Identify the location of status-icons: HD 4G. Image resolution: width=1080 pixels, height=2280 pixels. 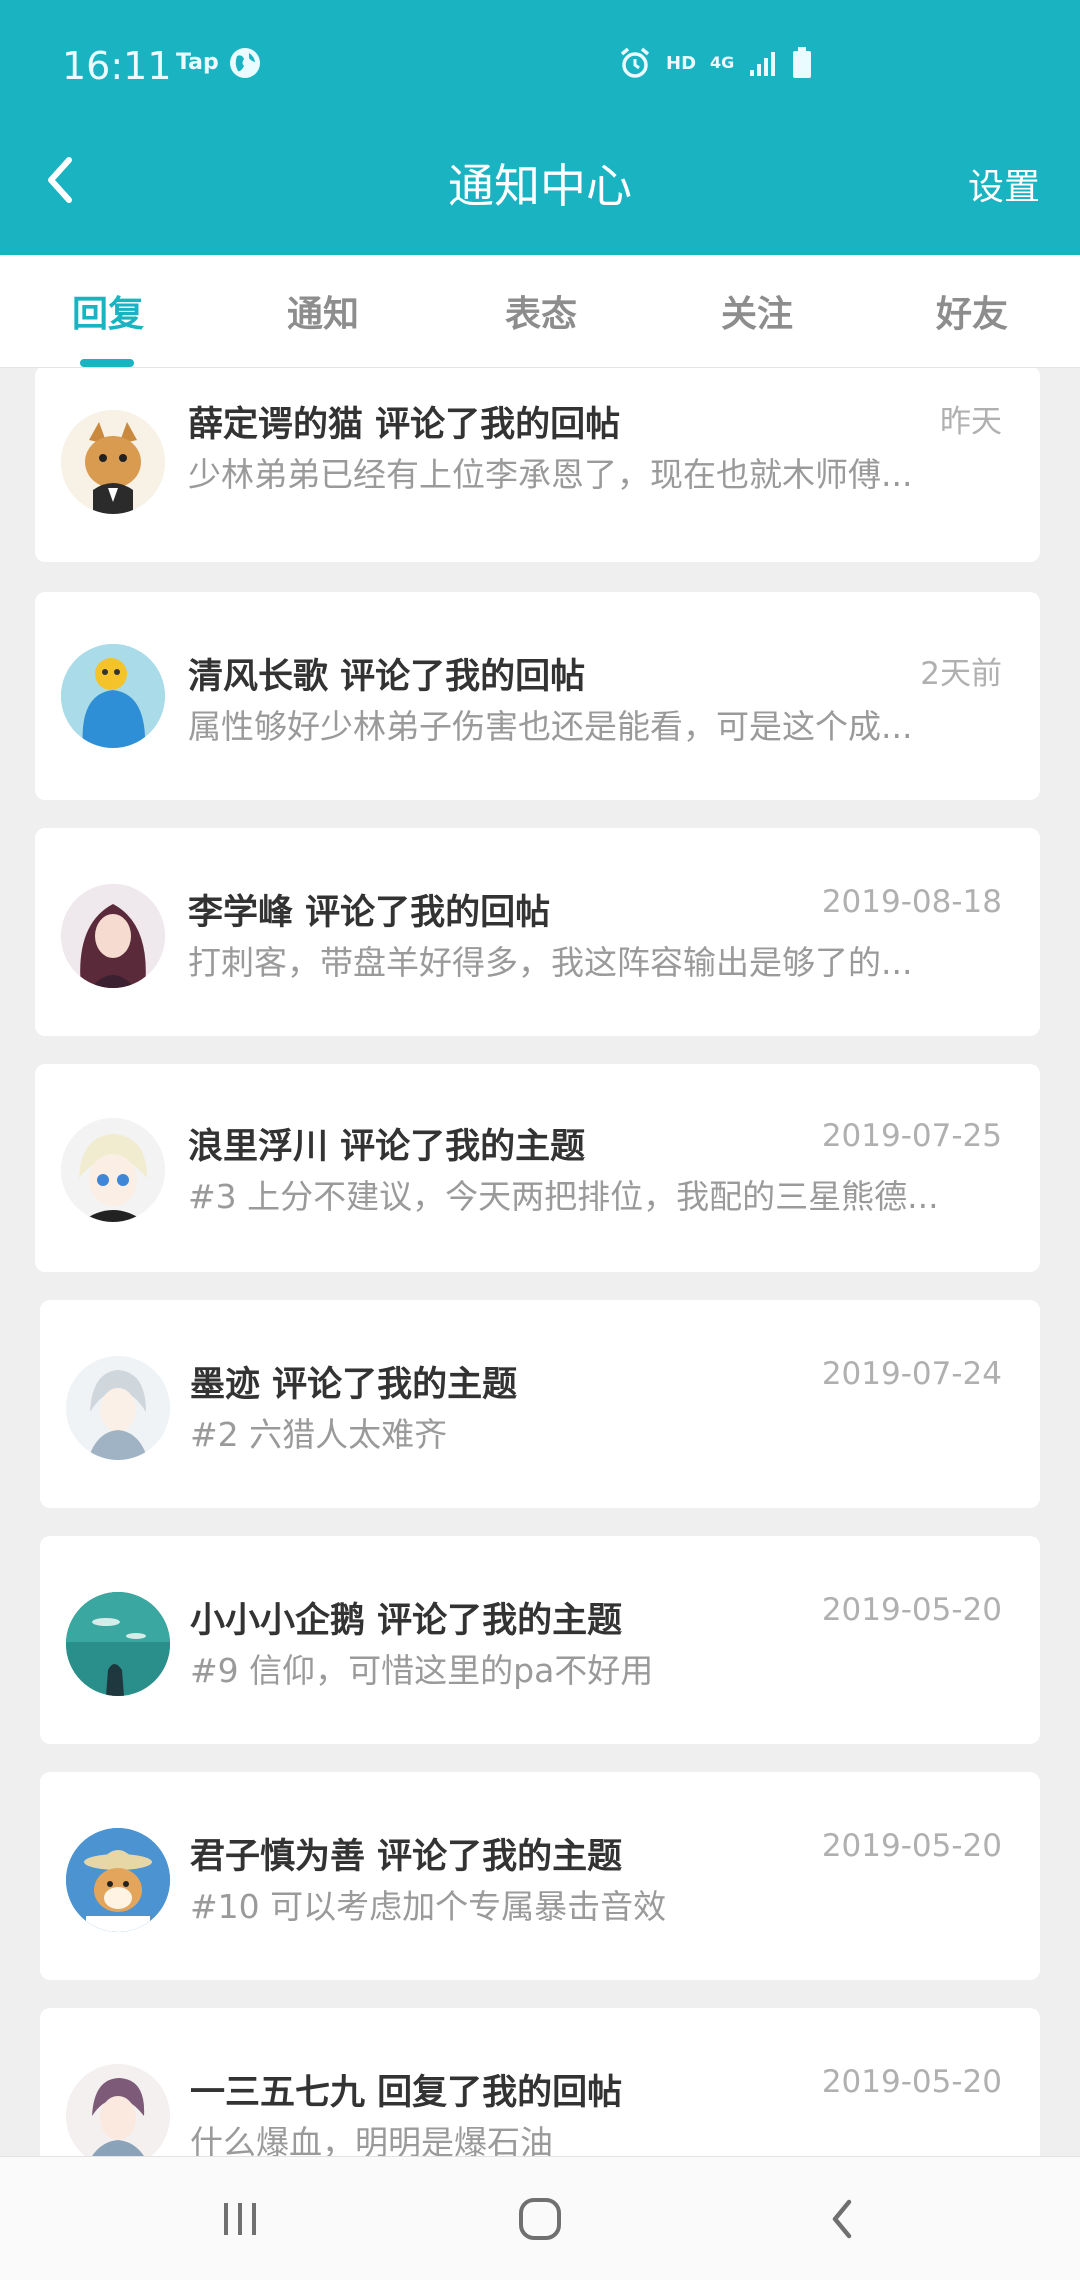
(715, 63).